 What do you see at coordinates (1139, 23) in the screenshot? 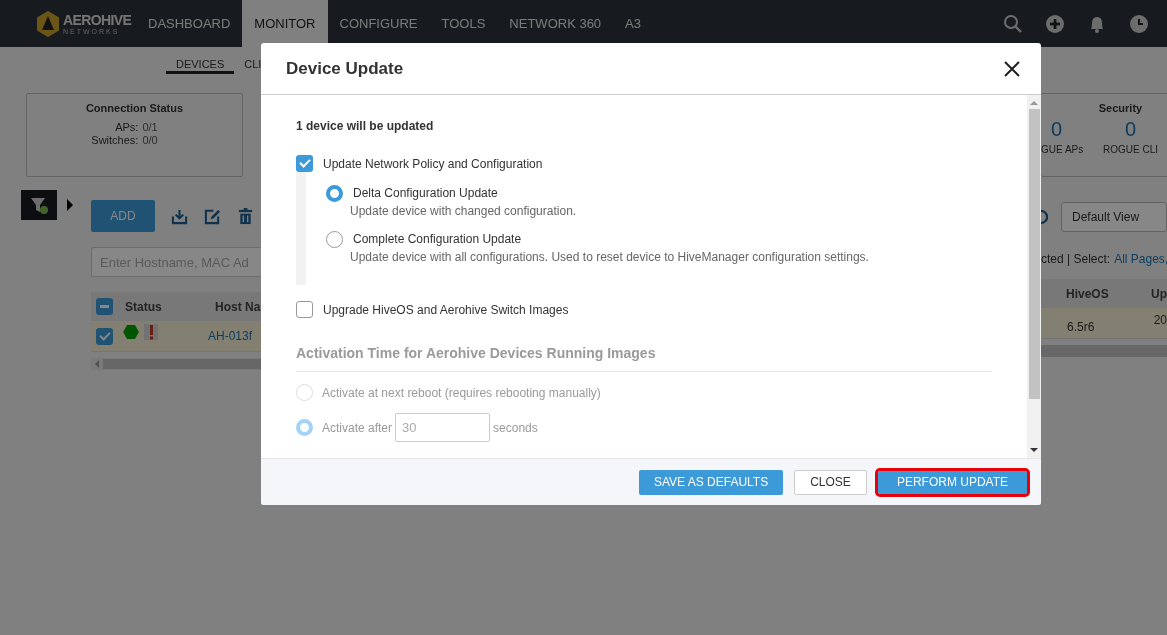
I see `clock-icon` at bounding box center [1139, 23].